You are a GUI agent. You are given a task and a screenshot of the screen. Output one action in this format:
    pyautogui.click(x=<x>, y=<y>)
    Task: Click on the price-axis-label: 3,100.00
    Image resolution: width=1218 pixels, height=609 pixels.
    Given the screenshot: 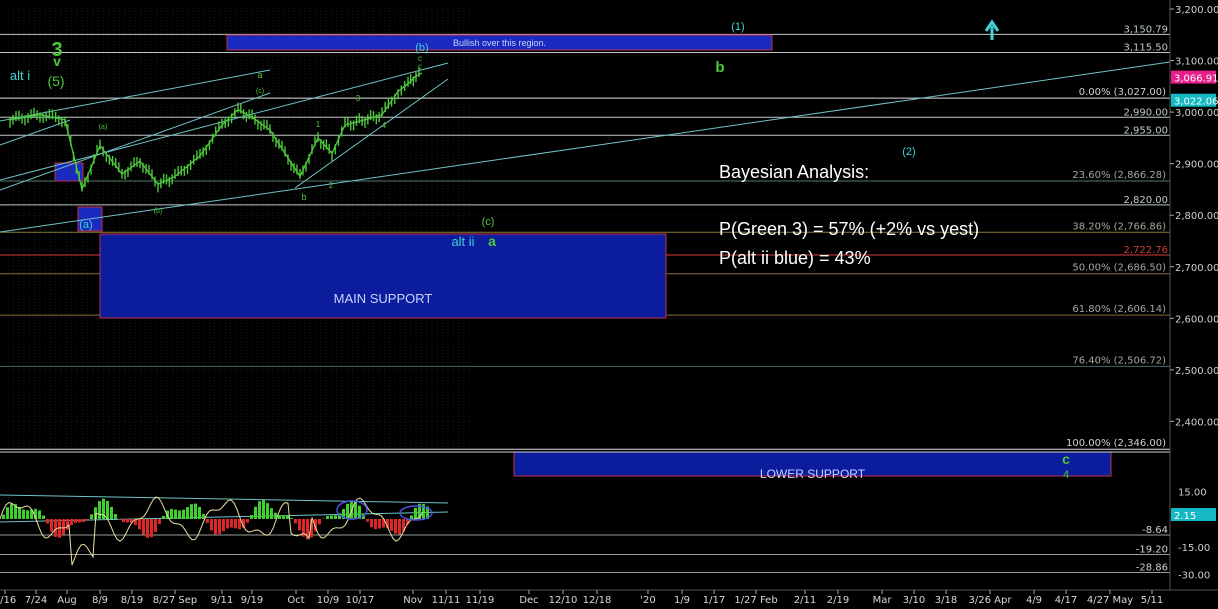 What is the action you would take?
    pyautogui.click(x=1196, y=62)
    